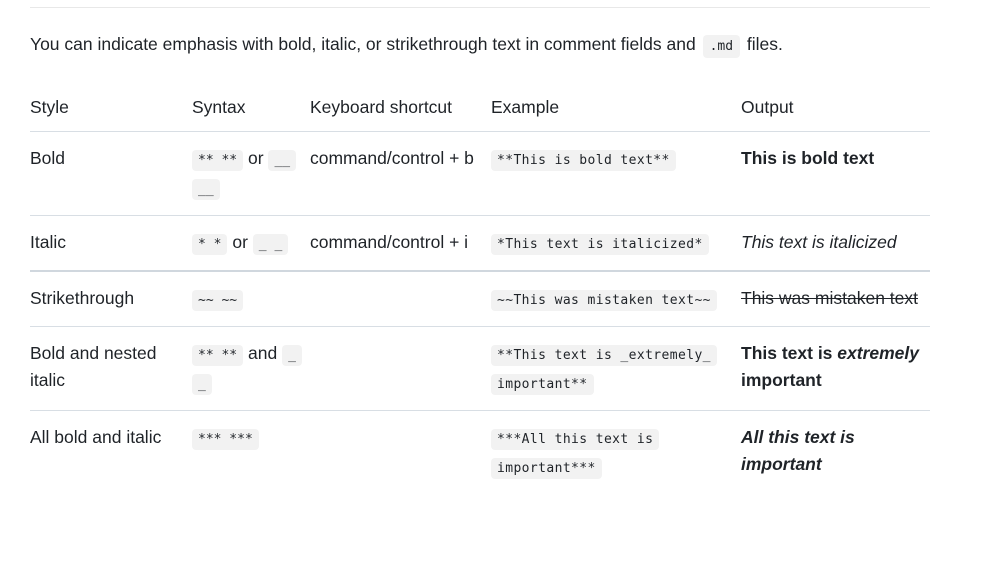 The height and width of the screenshot is (580, 997). What do you see at coordinates (789, 353) in the screenshot?
I see `output-part: This text is` at bounding box center [789, 353].